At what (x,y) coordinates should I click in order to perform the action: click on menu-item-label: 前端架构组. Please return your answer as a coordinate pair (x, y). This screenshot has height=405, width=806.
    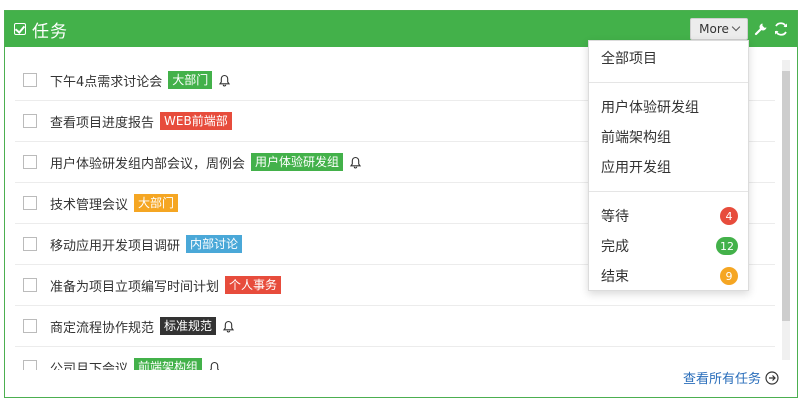
    Looking at the image, I should click on (636, 138).